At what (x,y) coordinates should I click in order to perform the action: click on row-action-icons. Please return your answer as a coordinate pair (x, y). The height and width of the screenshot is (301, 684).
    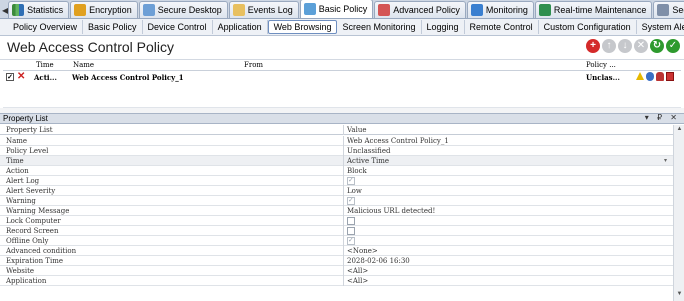
    Looking at the image, I should click on (655, 76).